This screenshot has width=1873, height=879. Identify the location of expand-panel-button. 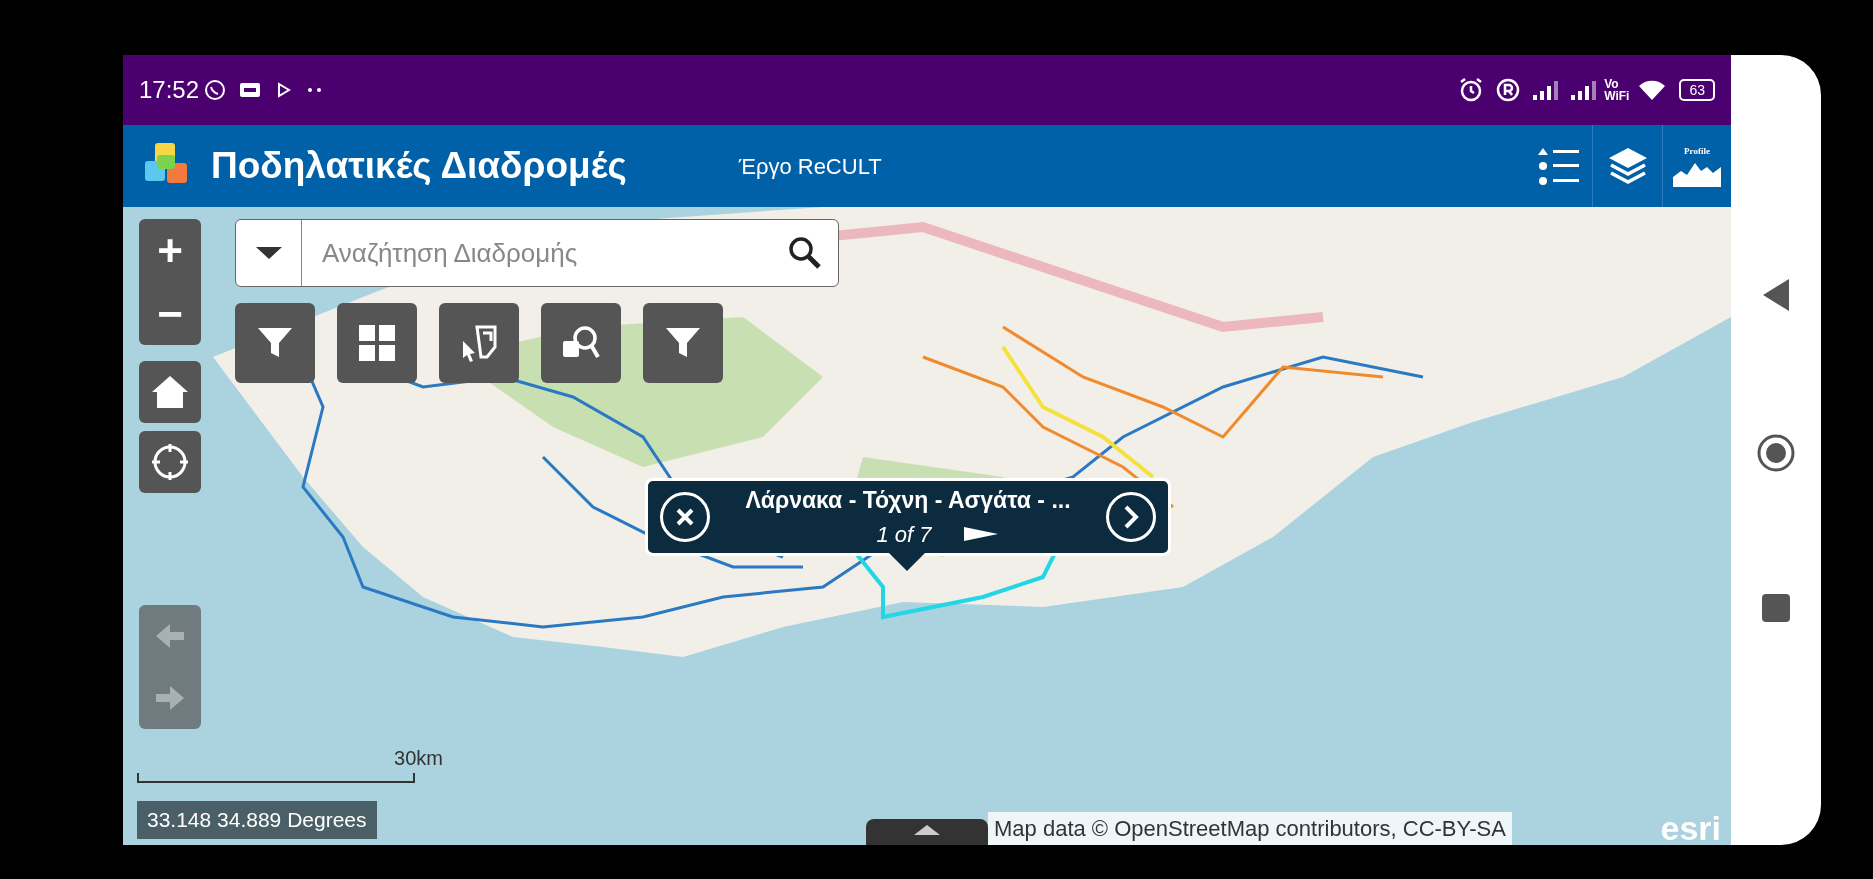
(927, 832).